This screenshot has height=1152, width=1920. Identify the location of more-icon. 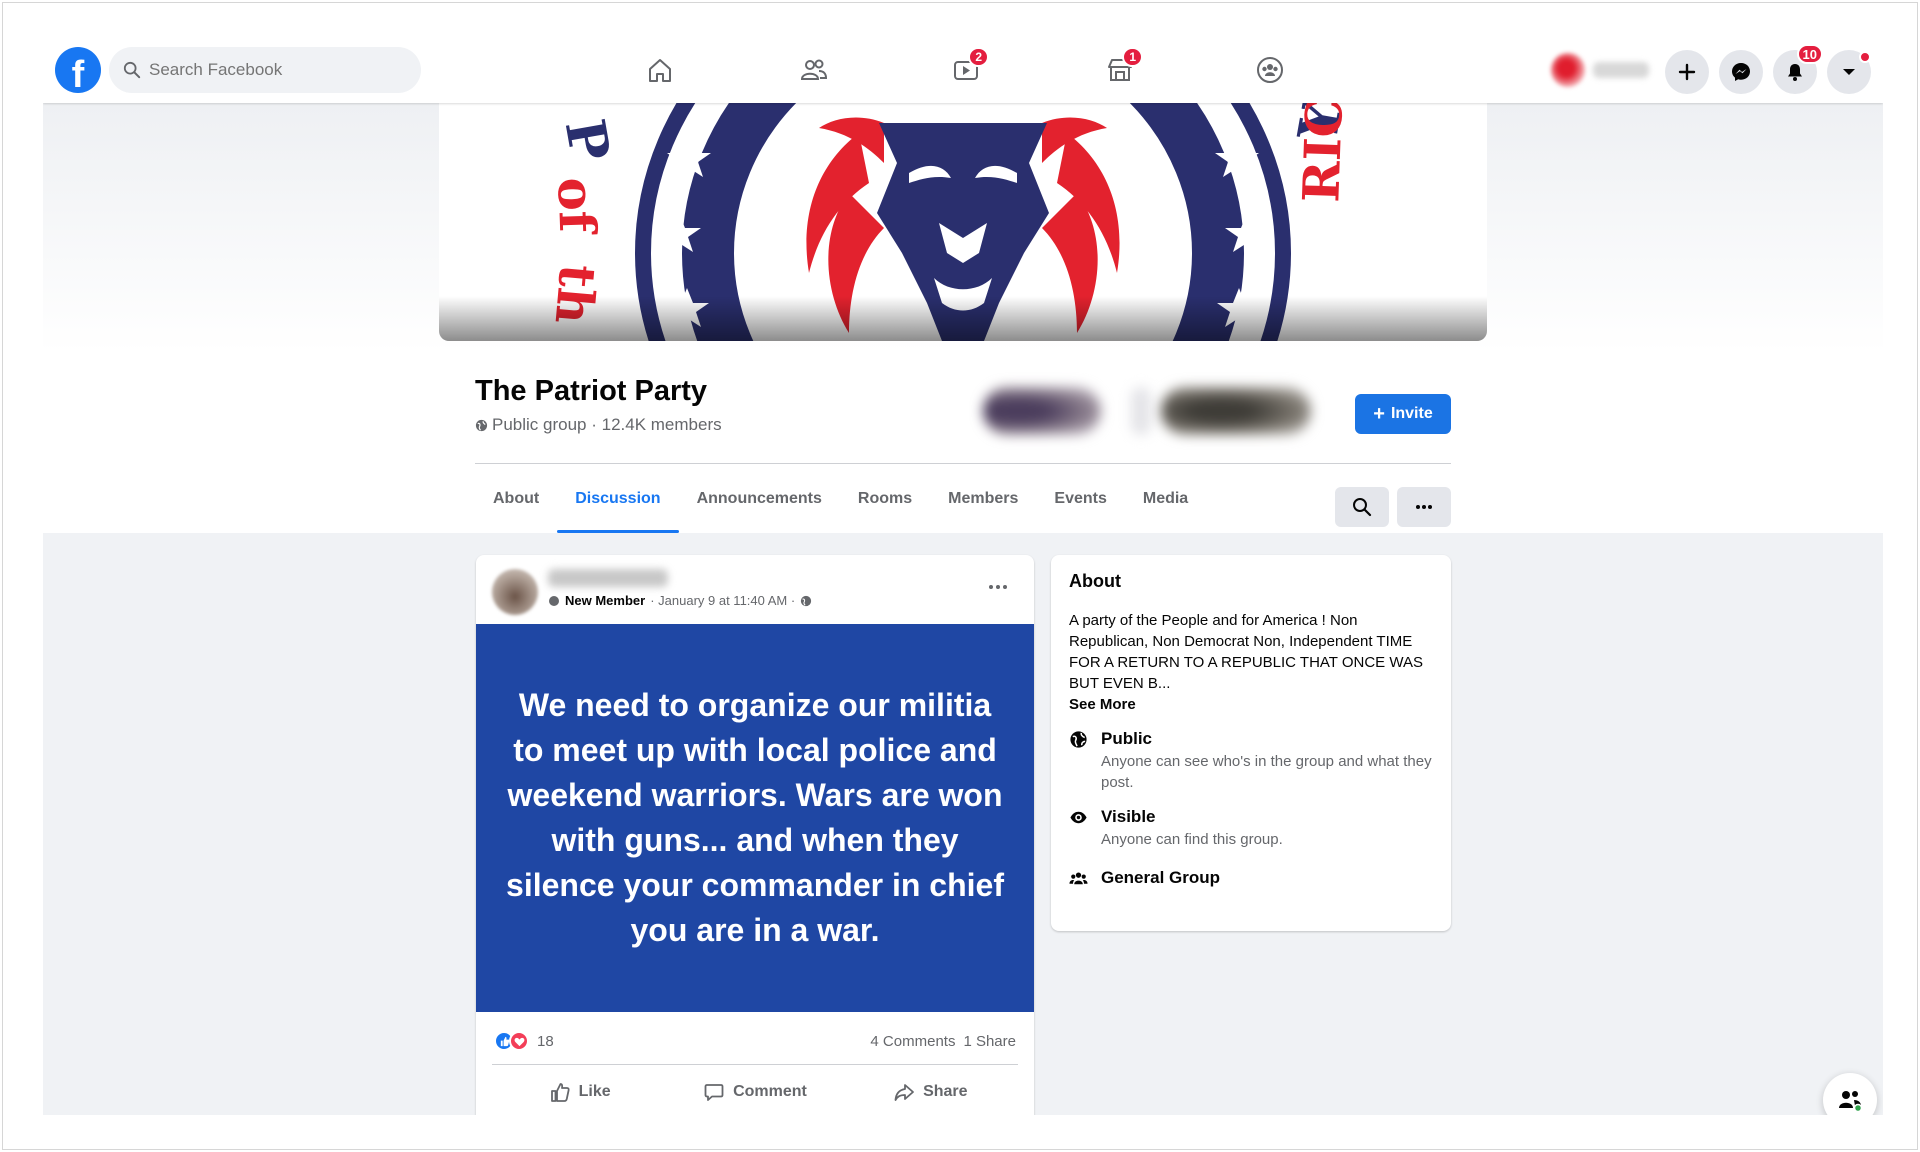
(1424, 507).